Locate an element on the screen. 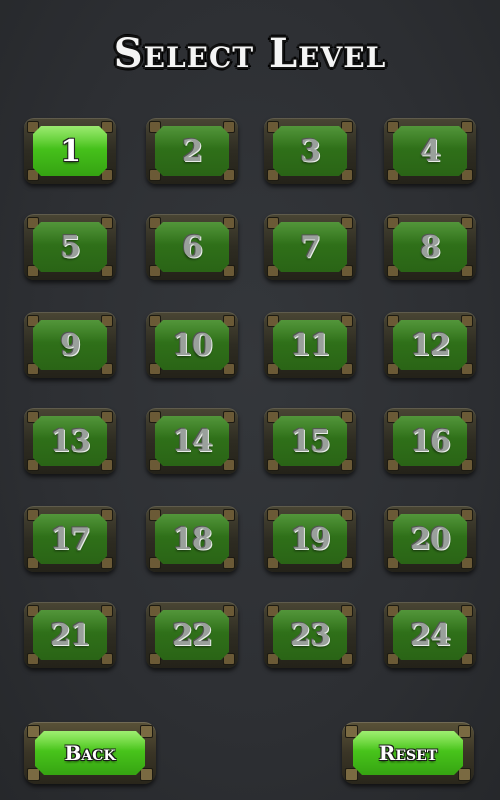  level-button-24: 24 is located at coordinates (430, 635).